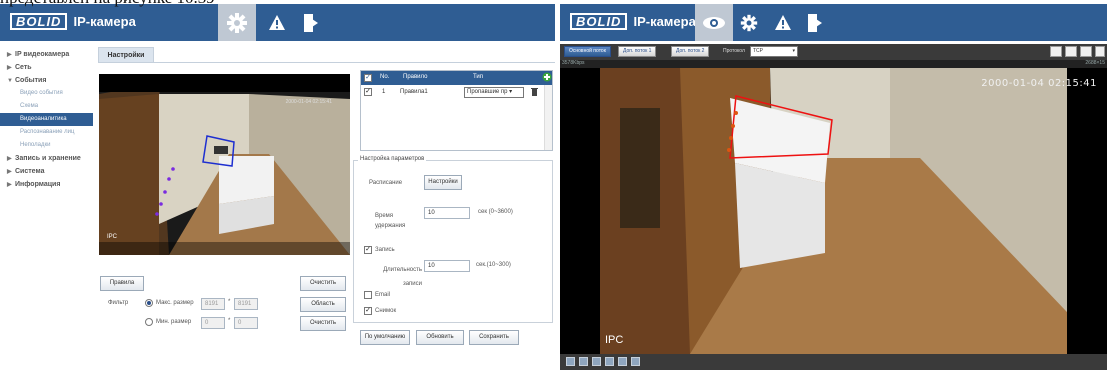  I want to click on row-checkbox: ✓, so click(368, 92).